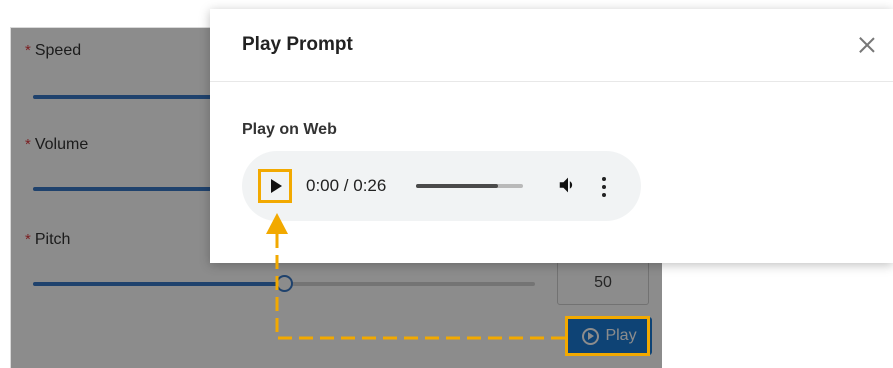 The width and height of the screenshot is (893, 368). Describe the element at coordinates (275, 186) in the screenshot. I see `play-icon` at that location.